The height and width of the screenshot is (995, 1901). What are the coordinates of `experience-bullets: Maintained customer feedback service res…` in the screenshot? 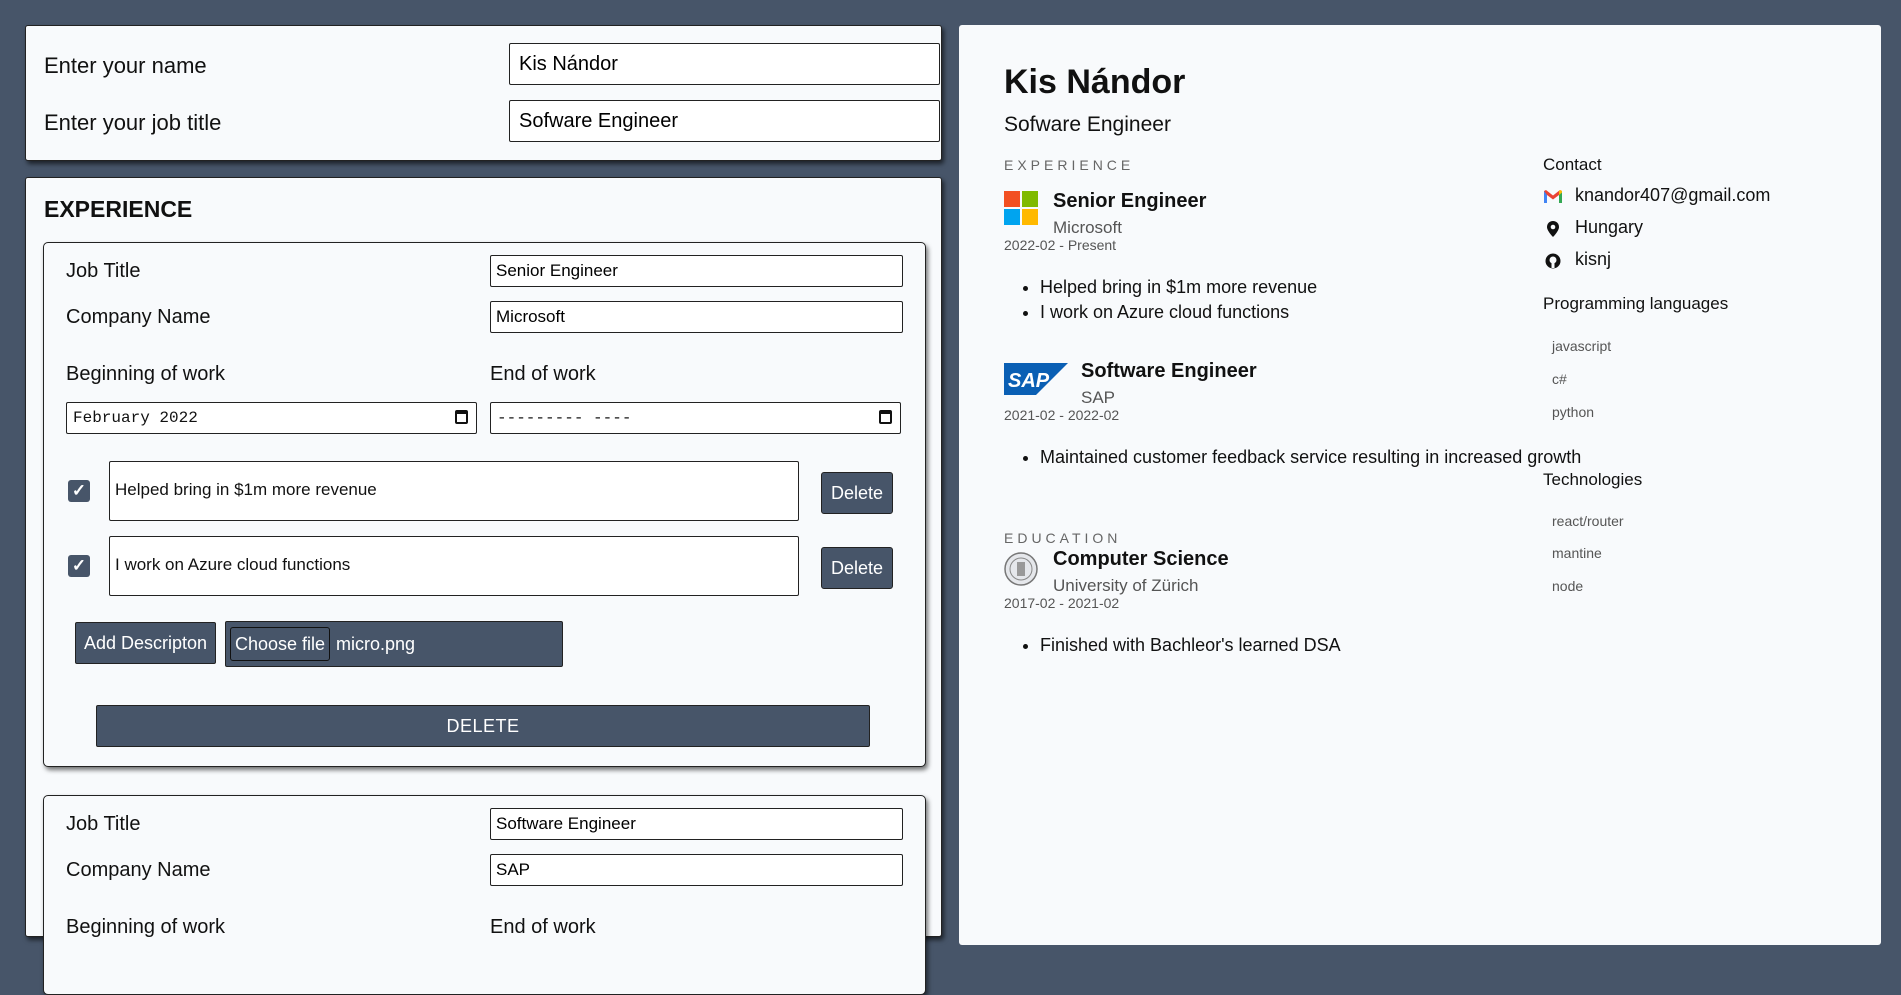 It's located at (1299, 457).